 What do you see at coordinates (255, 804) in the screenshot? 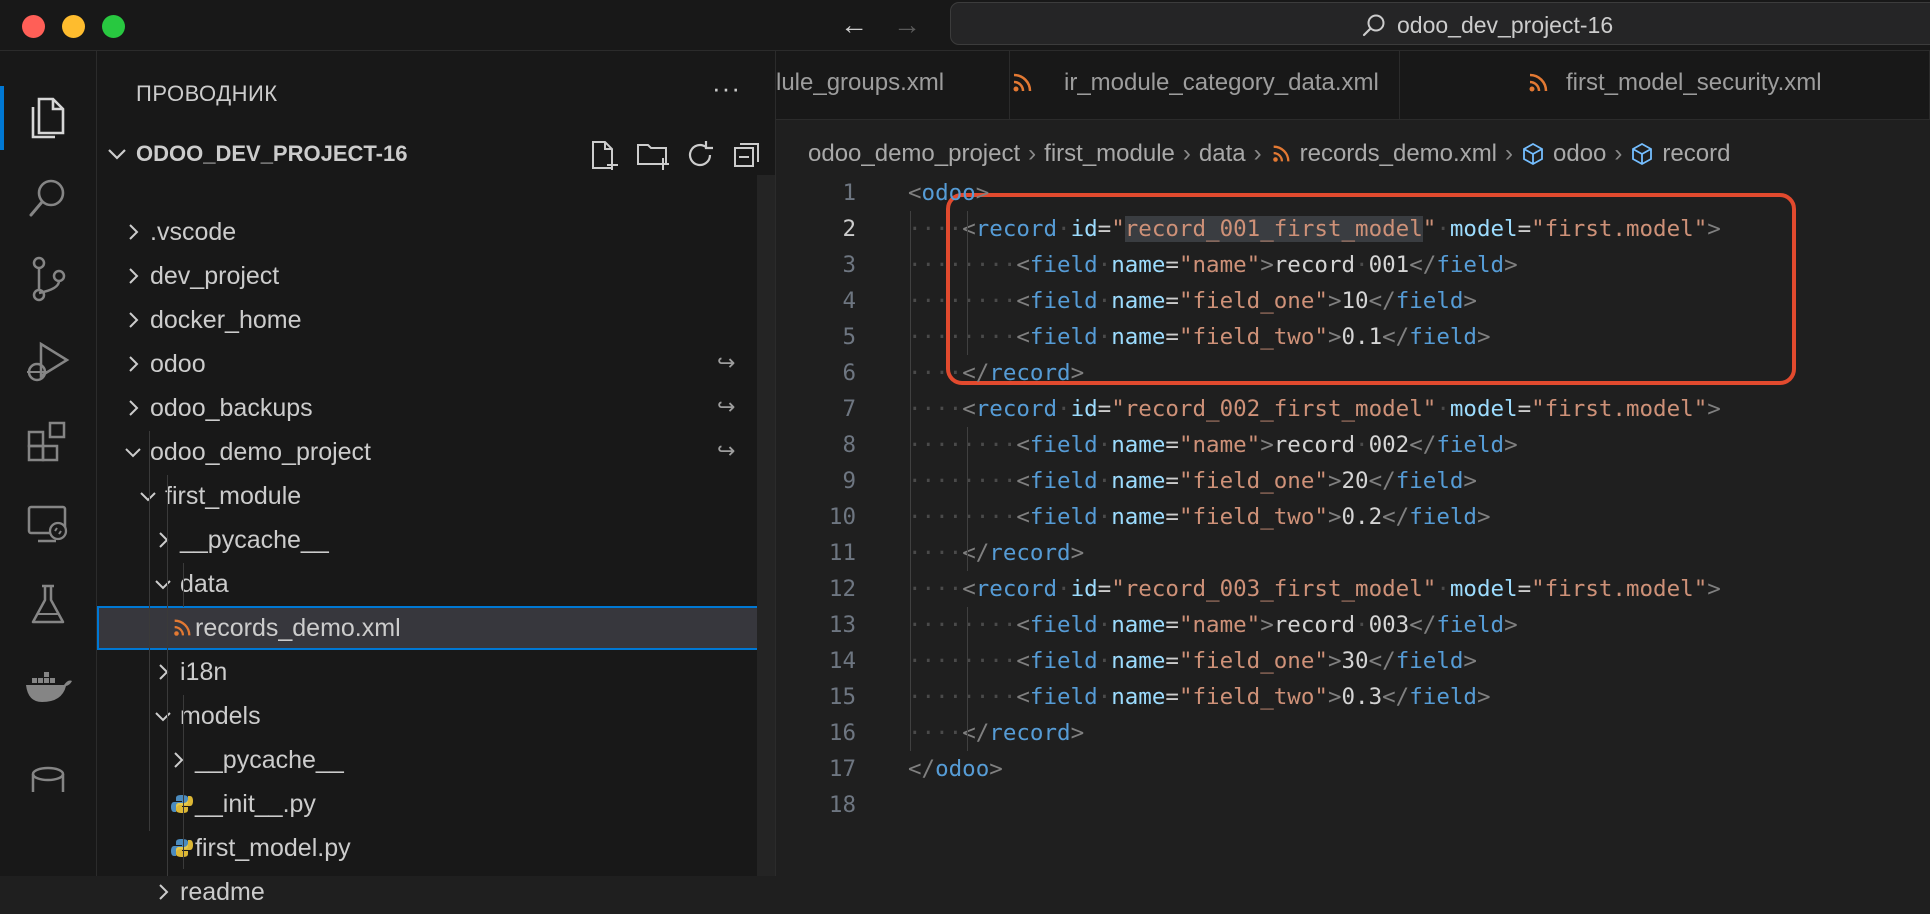
I see `tree-item-label: __init__.py` at bounding box center [255, 804].